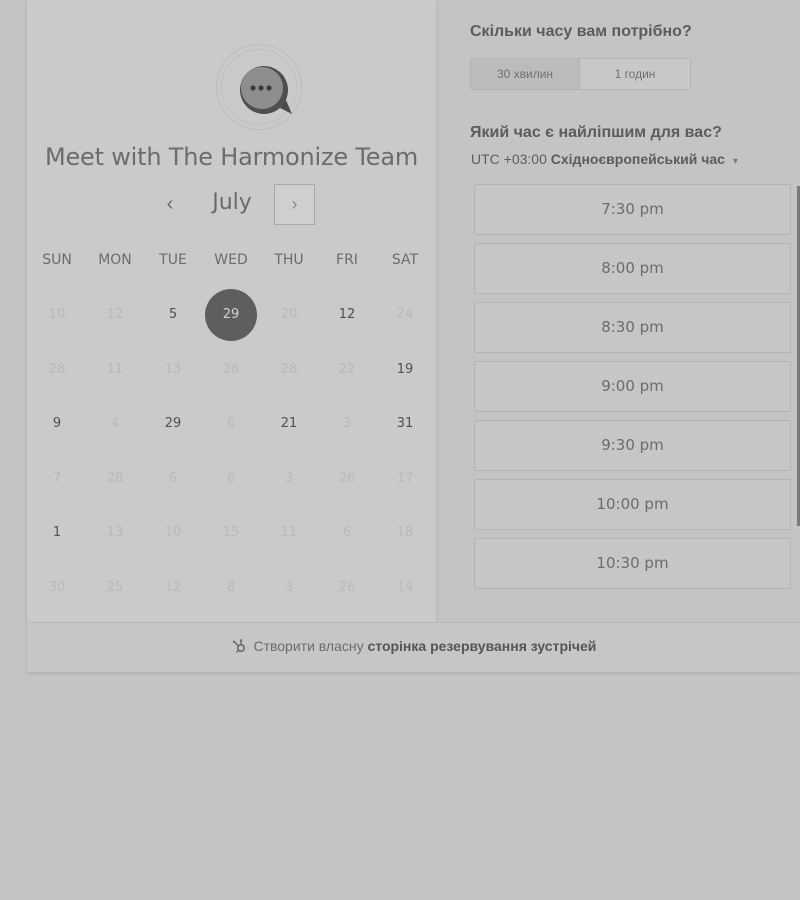  Describe the element at coordinates (637, 159) in the screenshot. I see `timezone-name: Східноєвропейський час` at that location.